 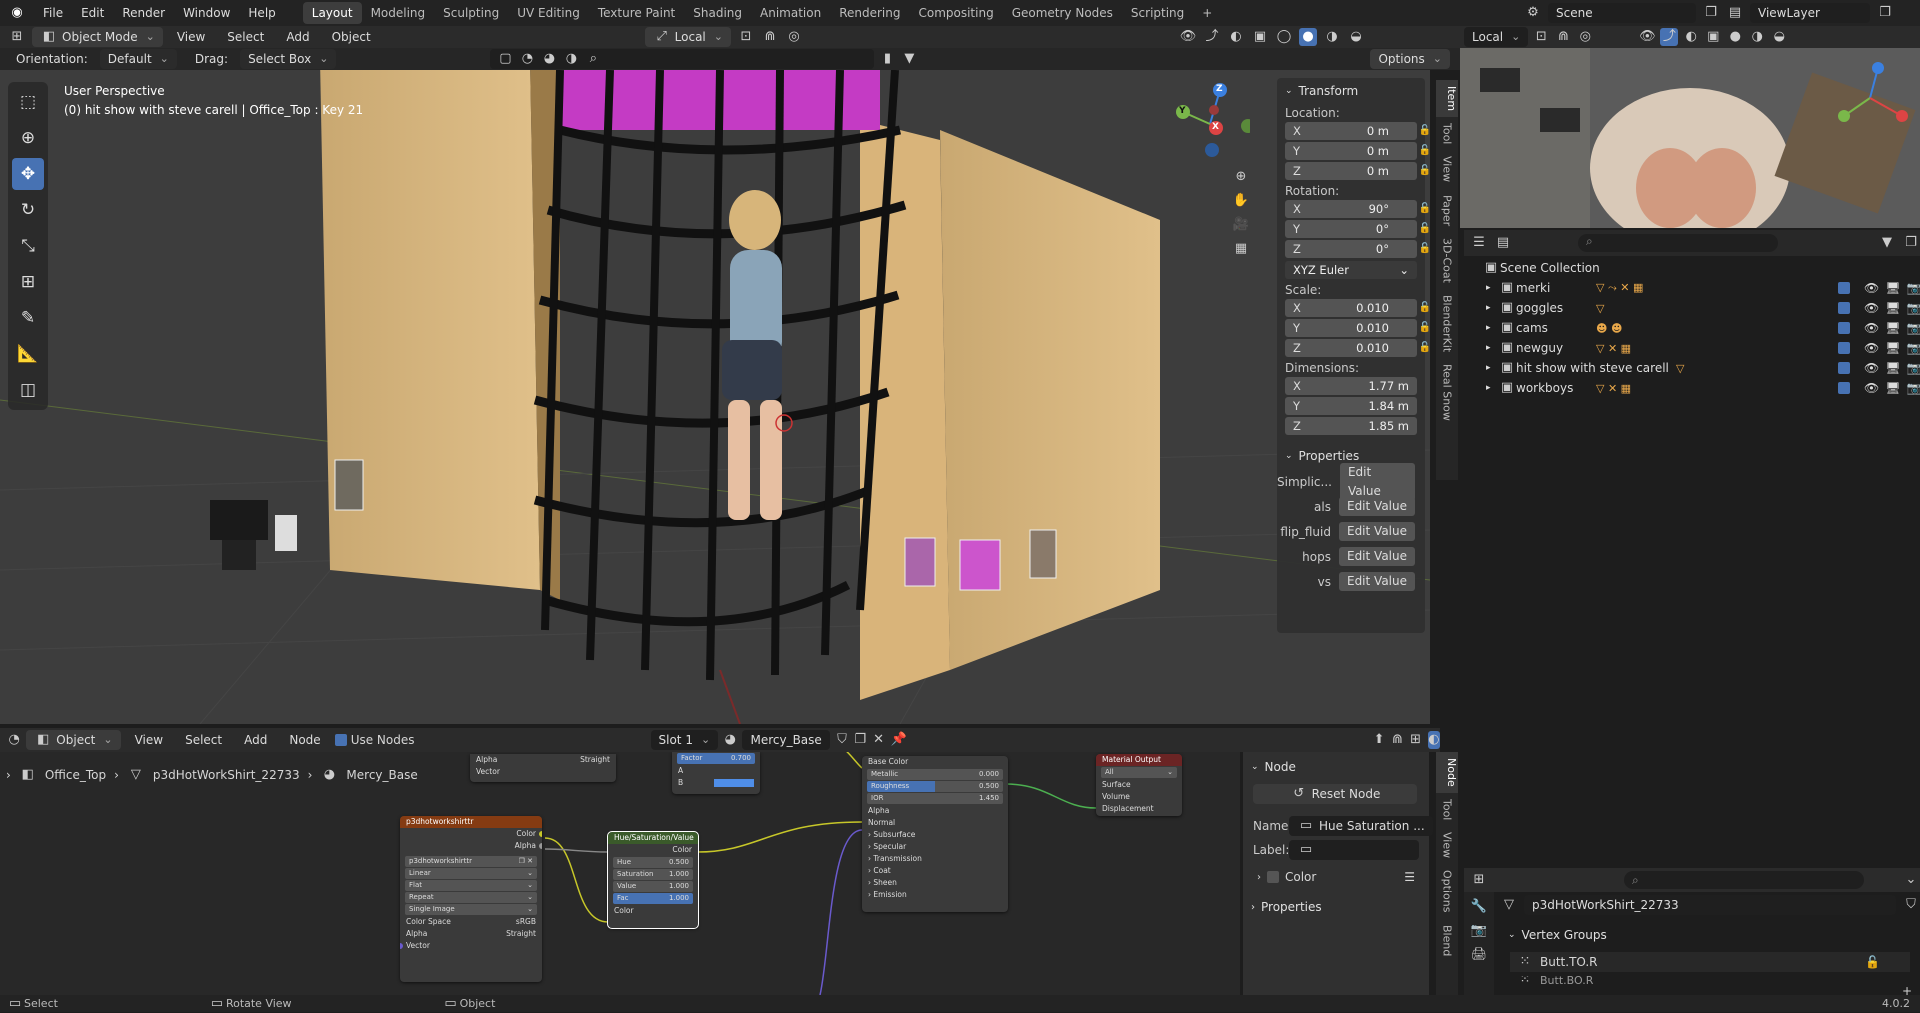 What do you see at coordinates (1911, 905) in the screenshot?
I see `fake-user-shield-icon: ⛉` at bounding box center [1911, 905].